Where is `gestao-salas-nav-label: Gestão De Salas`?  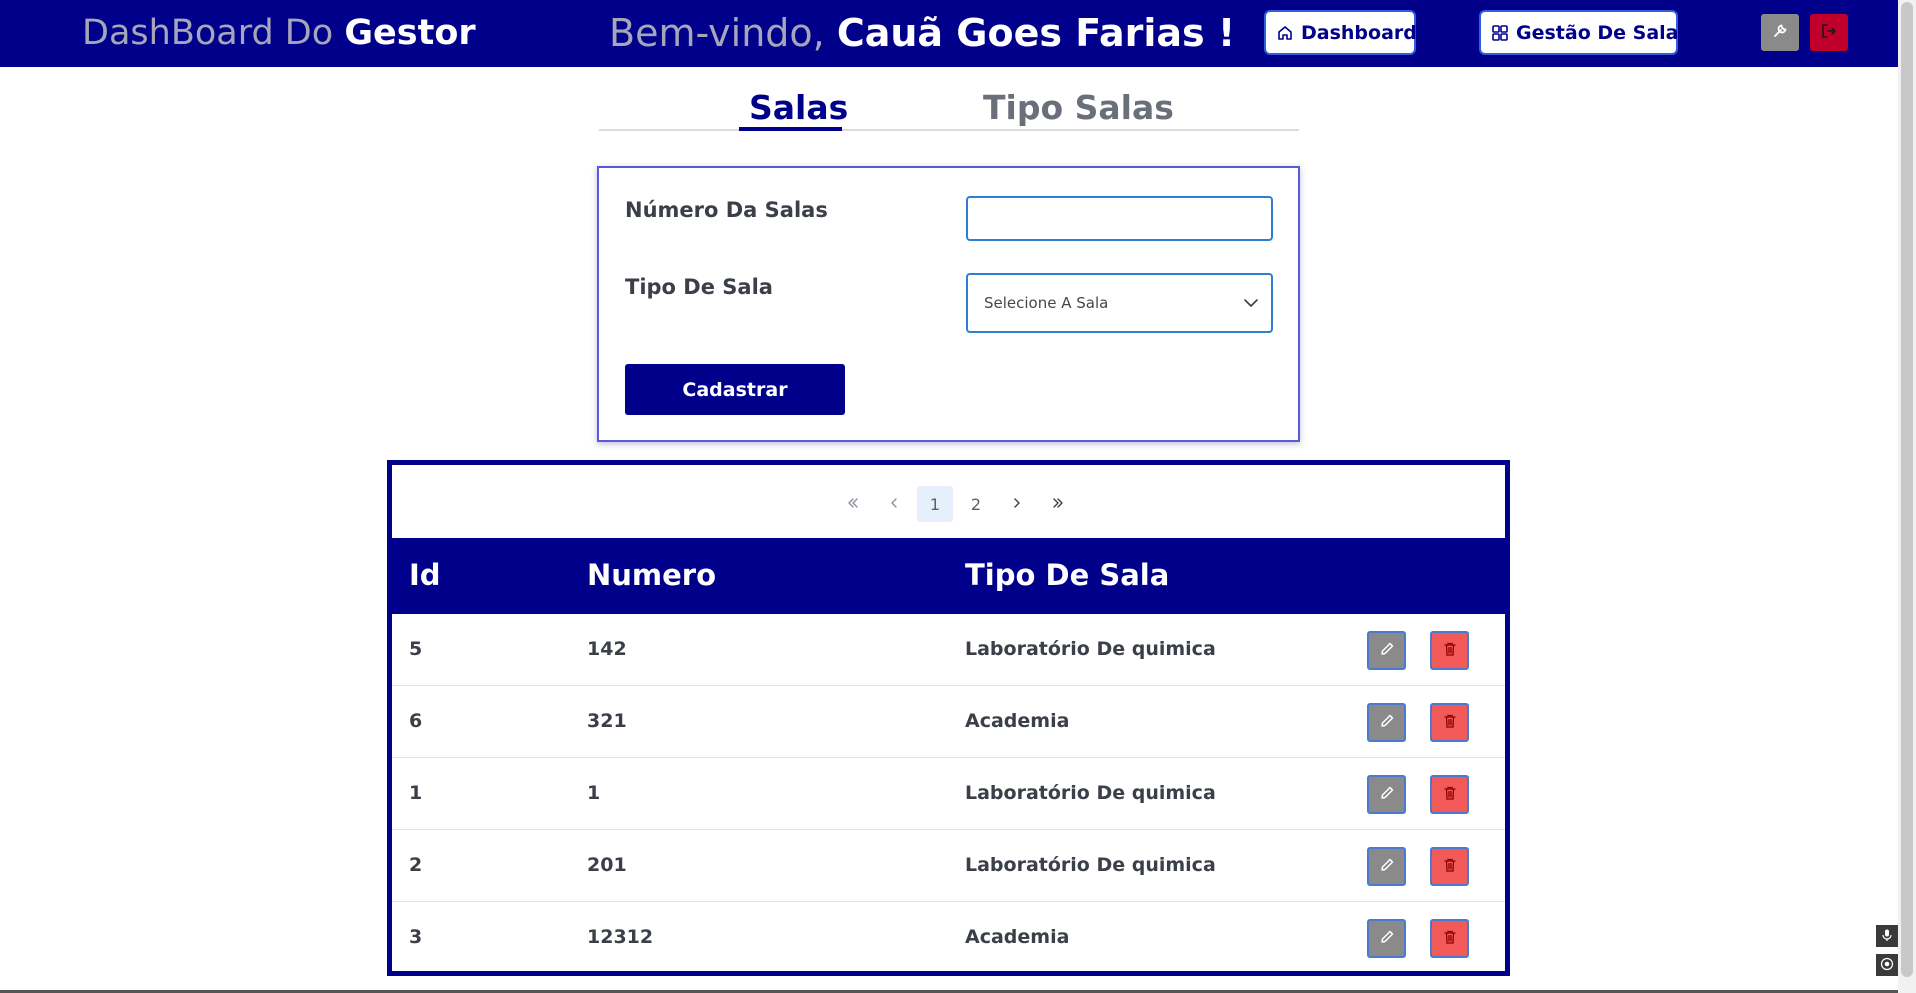 gestao-salas-nav-label: Gestão De Salas is located at coordinates (1603, 32).